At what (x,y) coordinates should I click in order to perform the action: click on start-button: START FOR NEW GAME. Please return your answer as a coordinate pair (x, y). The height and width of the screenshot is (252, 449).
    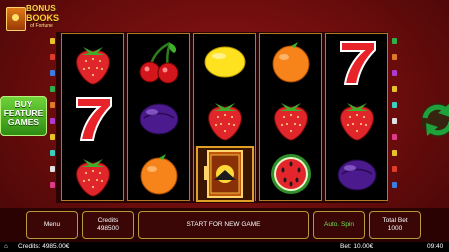
    Looking at the image, I should click on (223, 225).